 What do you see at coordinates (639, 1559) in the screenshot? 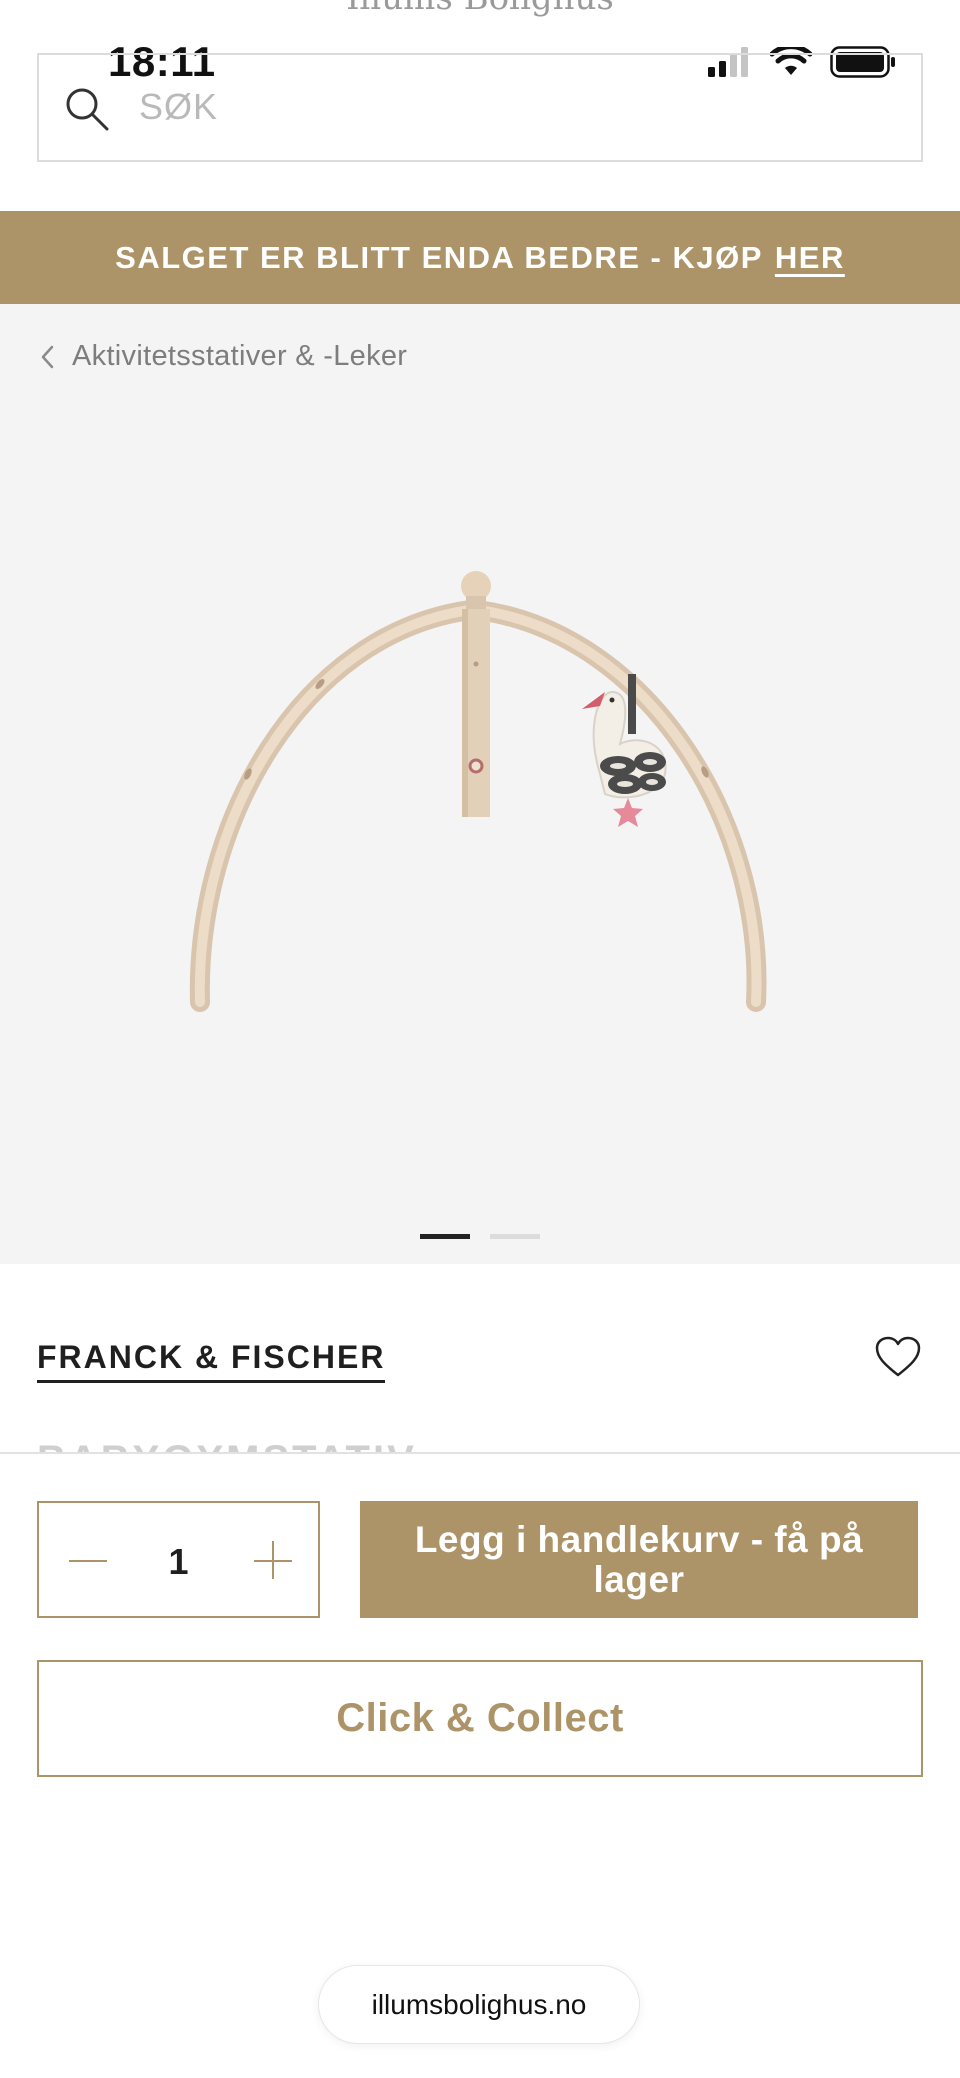
I see `add-to-cart-button: Legg i handlekurv - få på lager` at bounding box center [639, 1559].